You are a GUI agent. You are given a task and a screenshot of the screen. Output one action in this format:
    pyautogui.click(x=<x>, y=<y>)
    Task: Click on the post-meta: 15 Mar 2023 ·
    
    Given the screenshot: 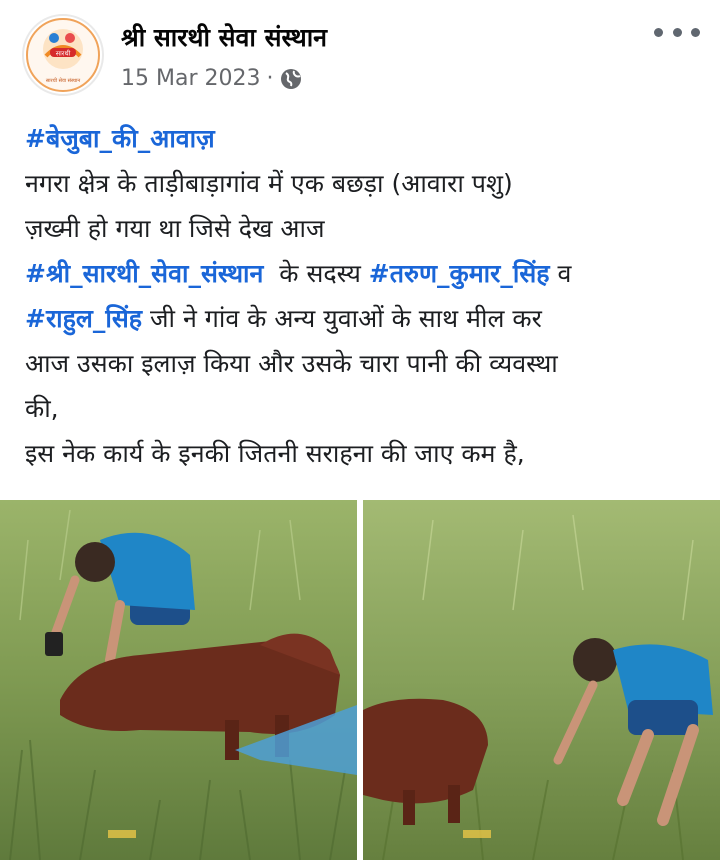 What is the action you would take?
    pyautogui.click(x=212, y=78)
    